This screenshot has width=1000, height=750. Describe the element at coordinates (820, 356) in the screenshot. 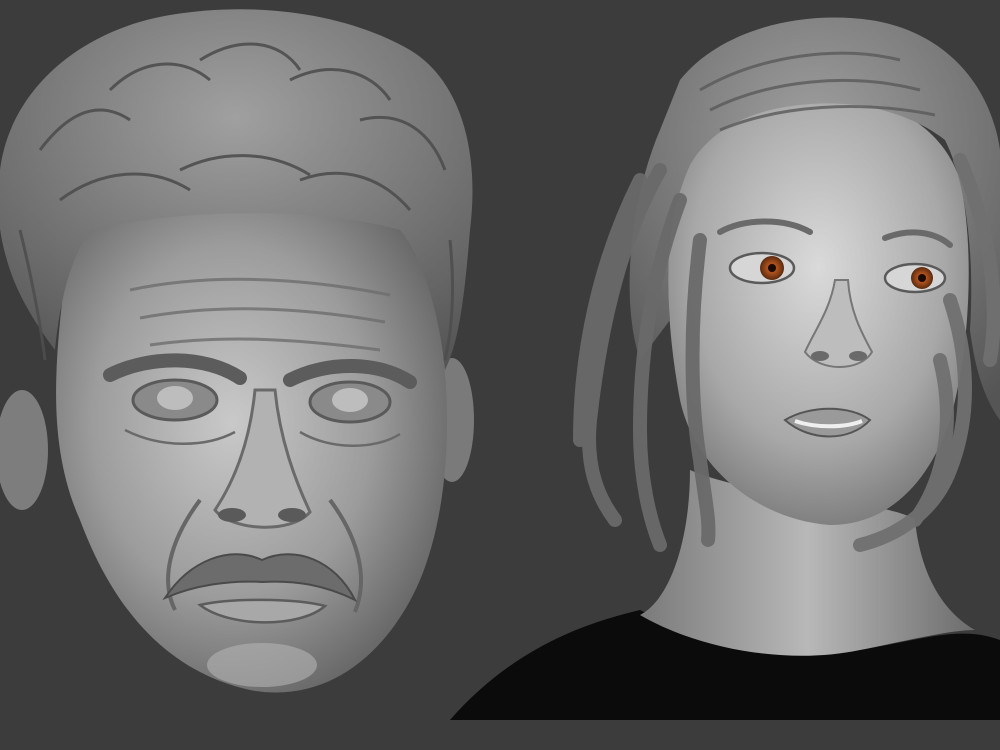

I see `female-nostril-left` at that location.